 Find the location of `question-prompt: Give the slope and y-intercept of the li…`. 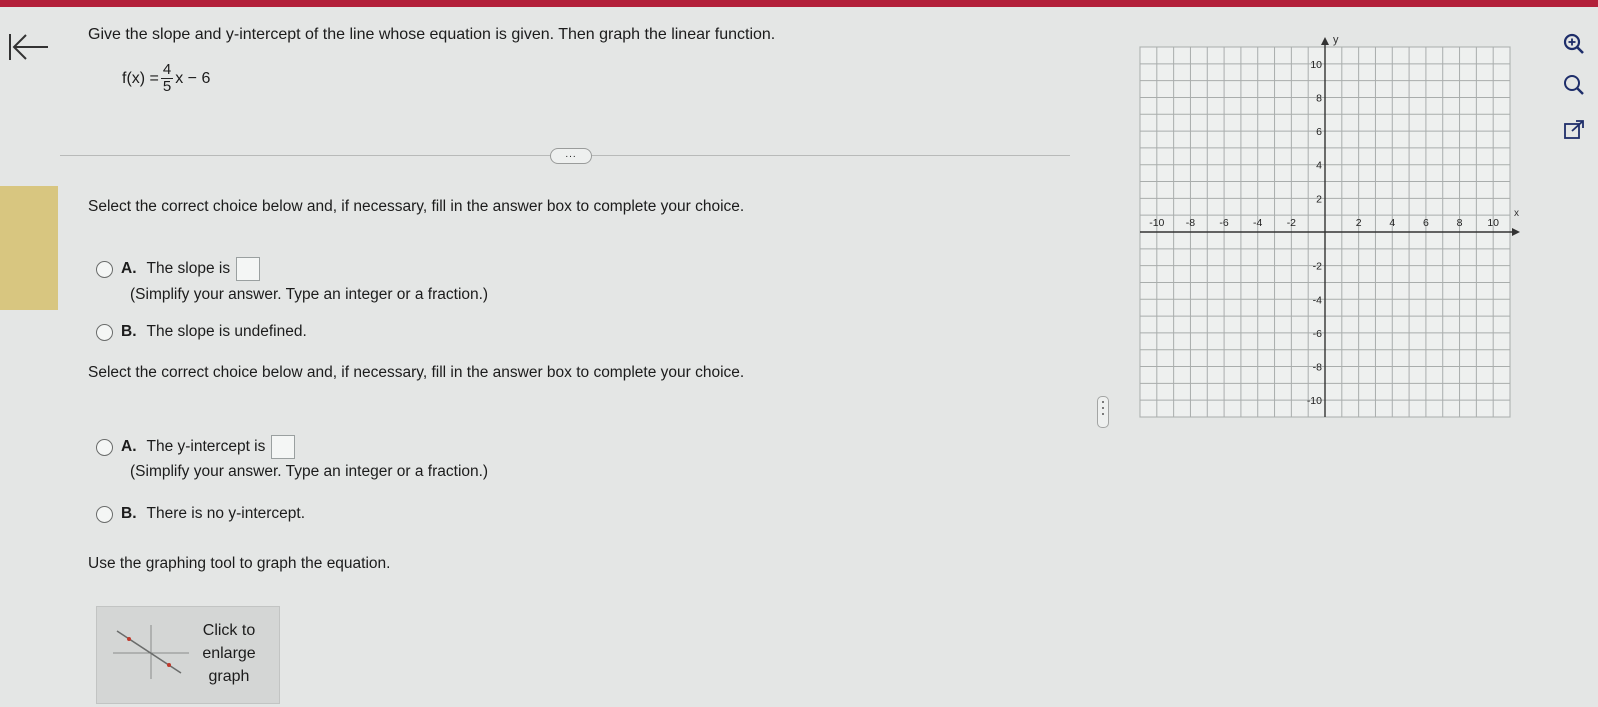

question-prompt: Give the slope and y-intercept of the li… is located at coordinates (432, 34).